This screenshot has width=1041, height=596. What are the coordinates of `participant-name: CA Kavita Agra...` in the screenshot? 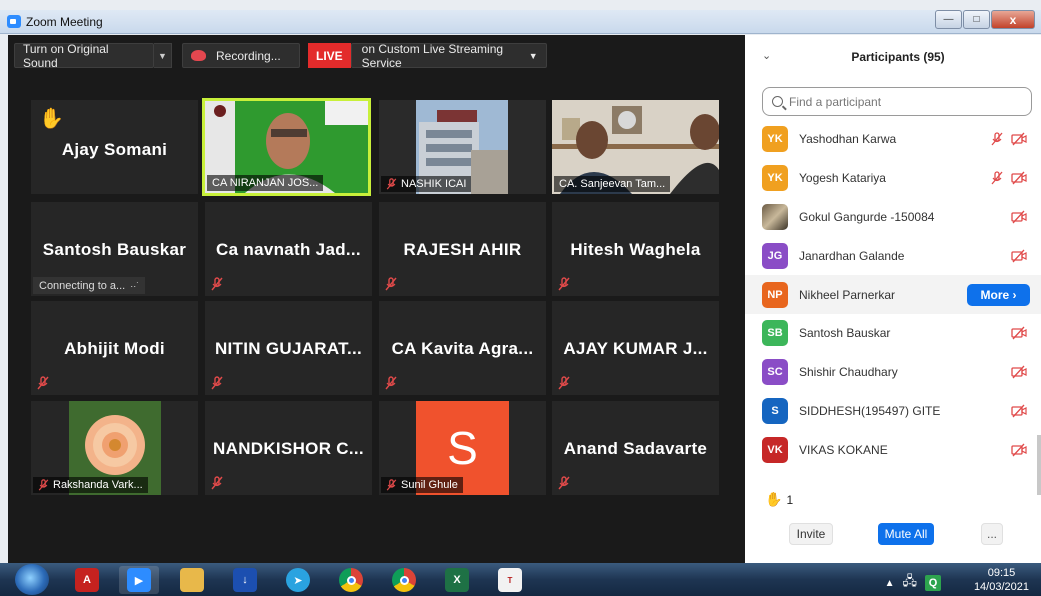 It's located at (462, 348).